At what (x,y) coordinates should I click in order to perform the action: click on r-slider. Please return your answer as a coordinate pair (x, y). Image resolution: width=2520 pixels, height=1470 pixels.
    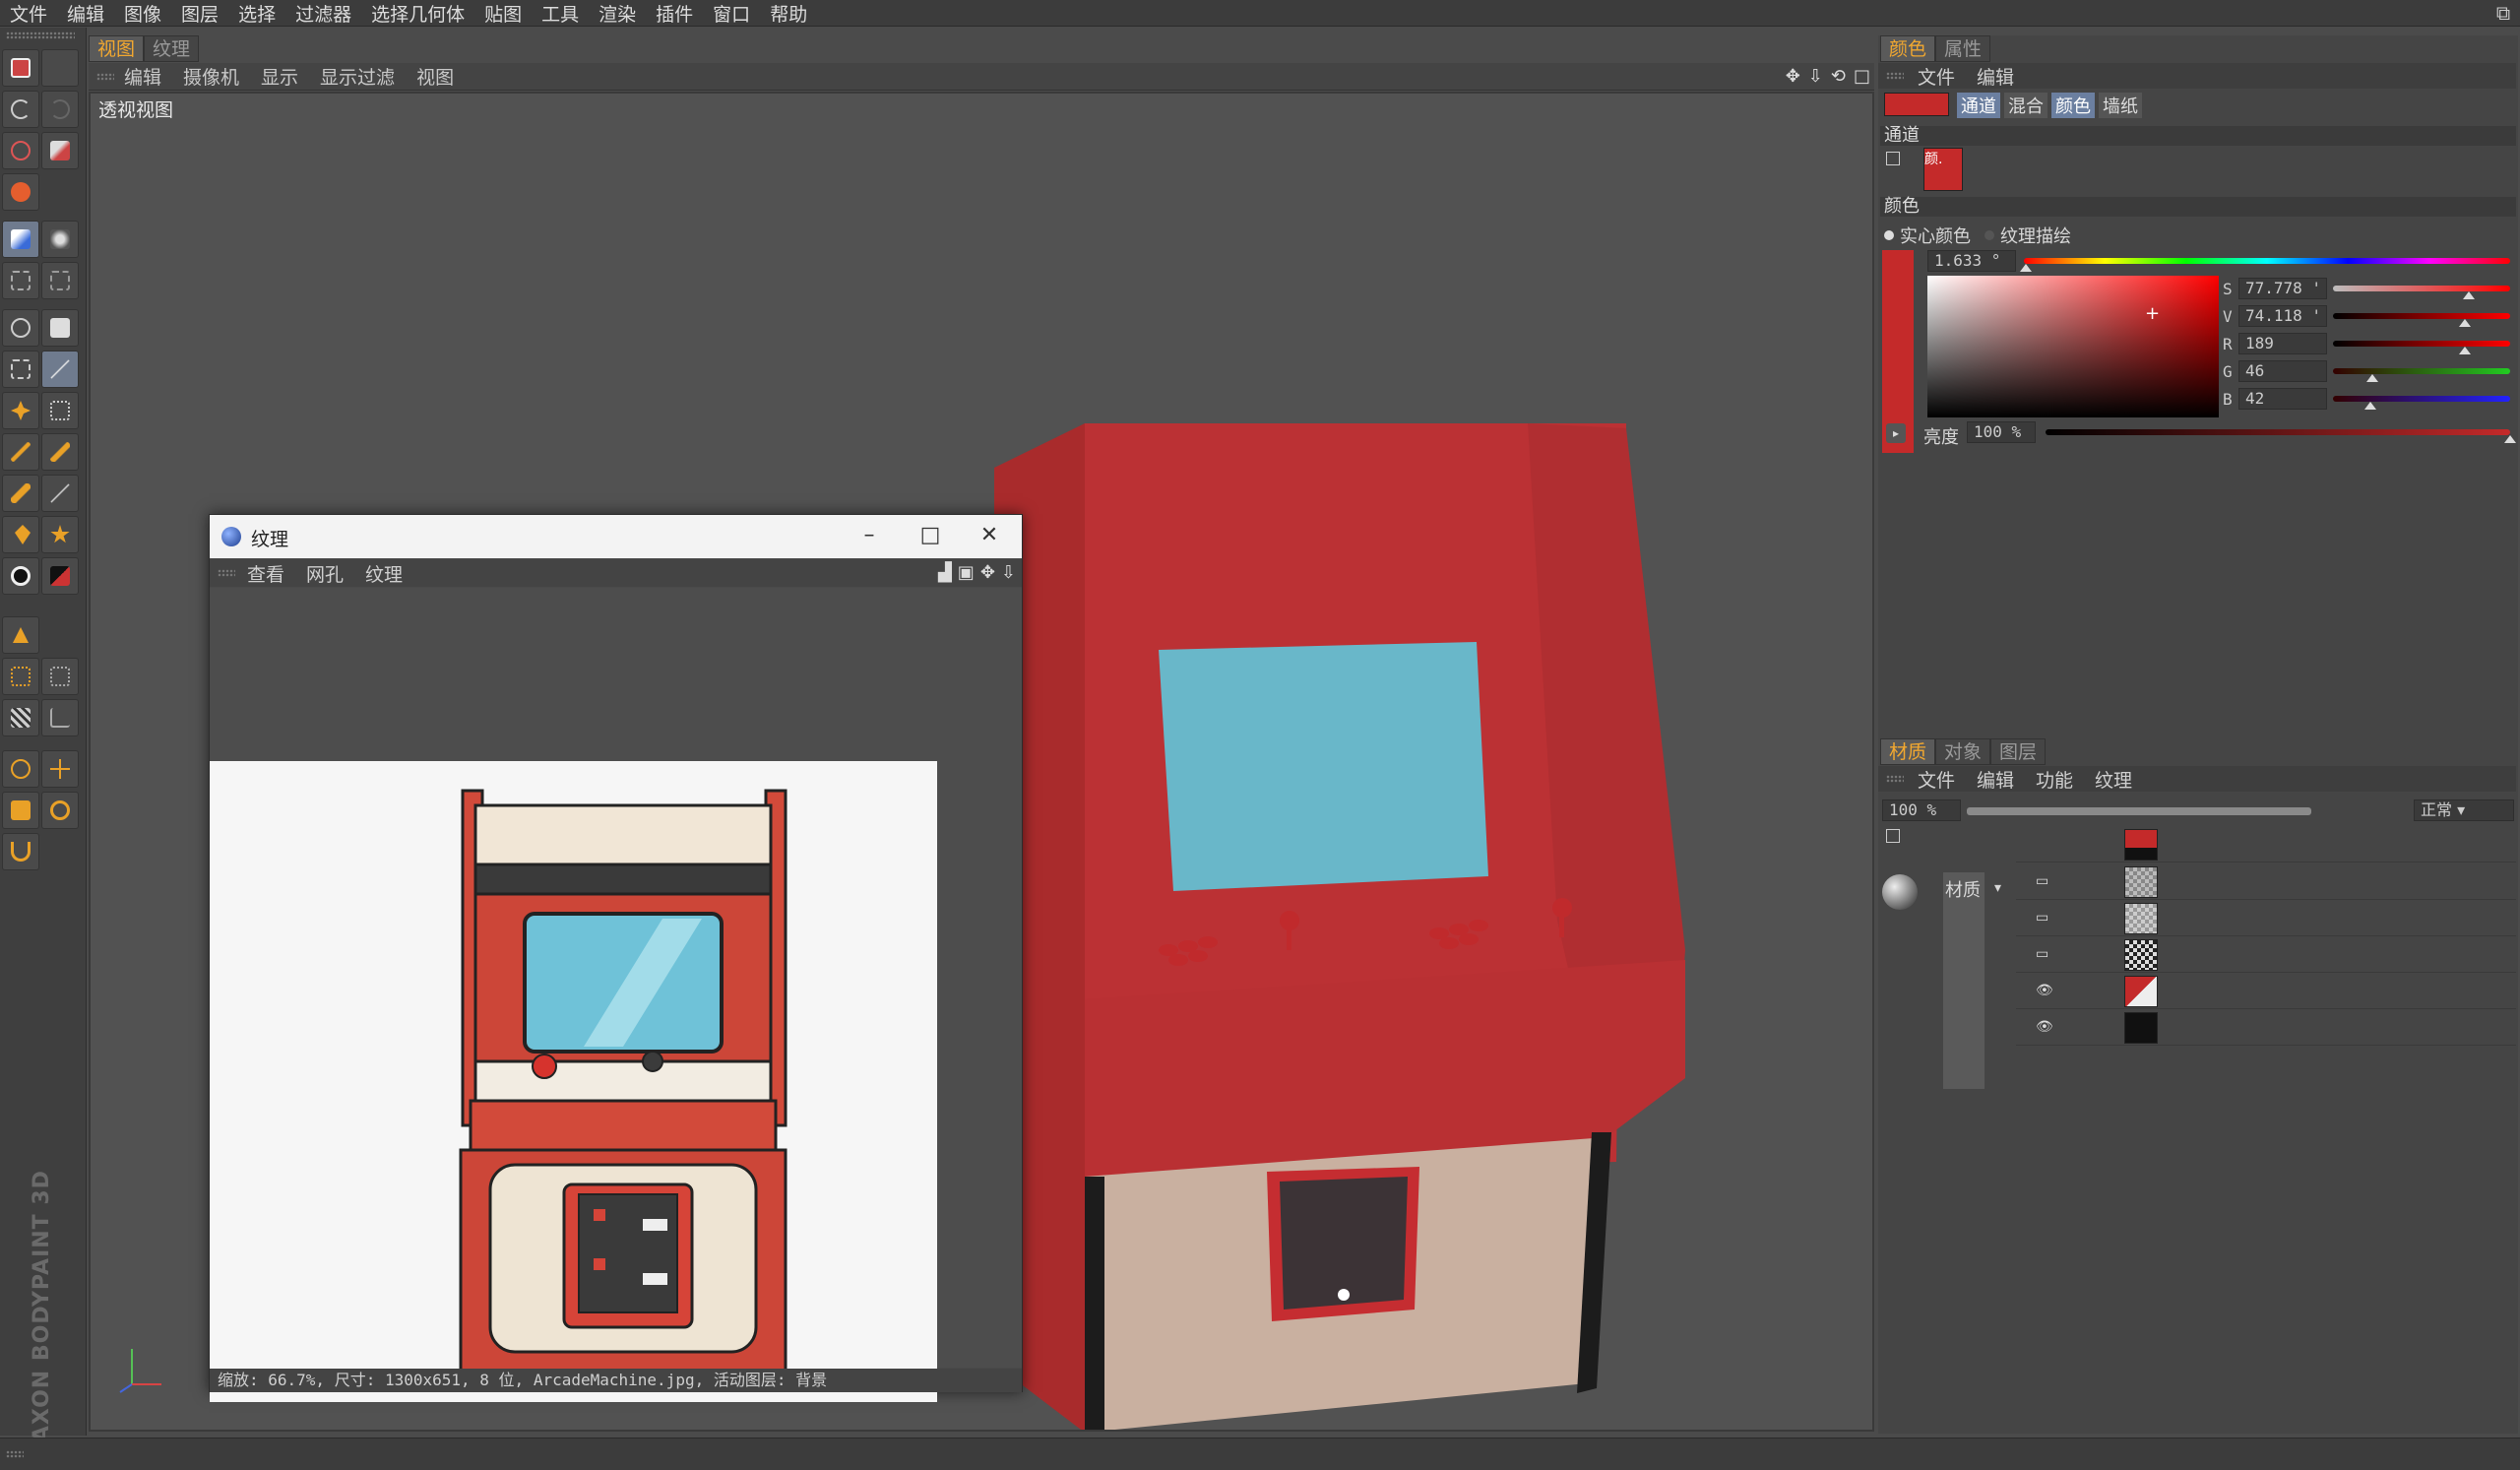
    Looking at the image, I should click on (2421, 344).